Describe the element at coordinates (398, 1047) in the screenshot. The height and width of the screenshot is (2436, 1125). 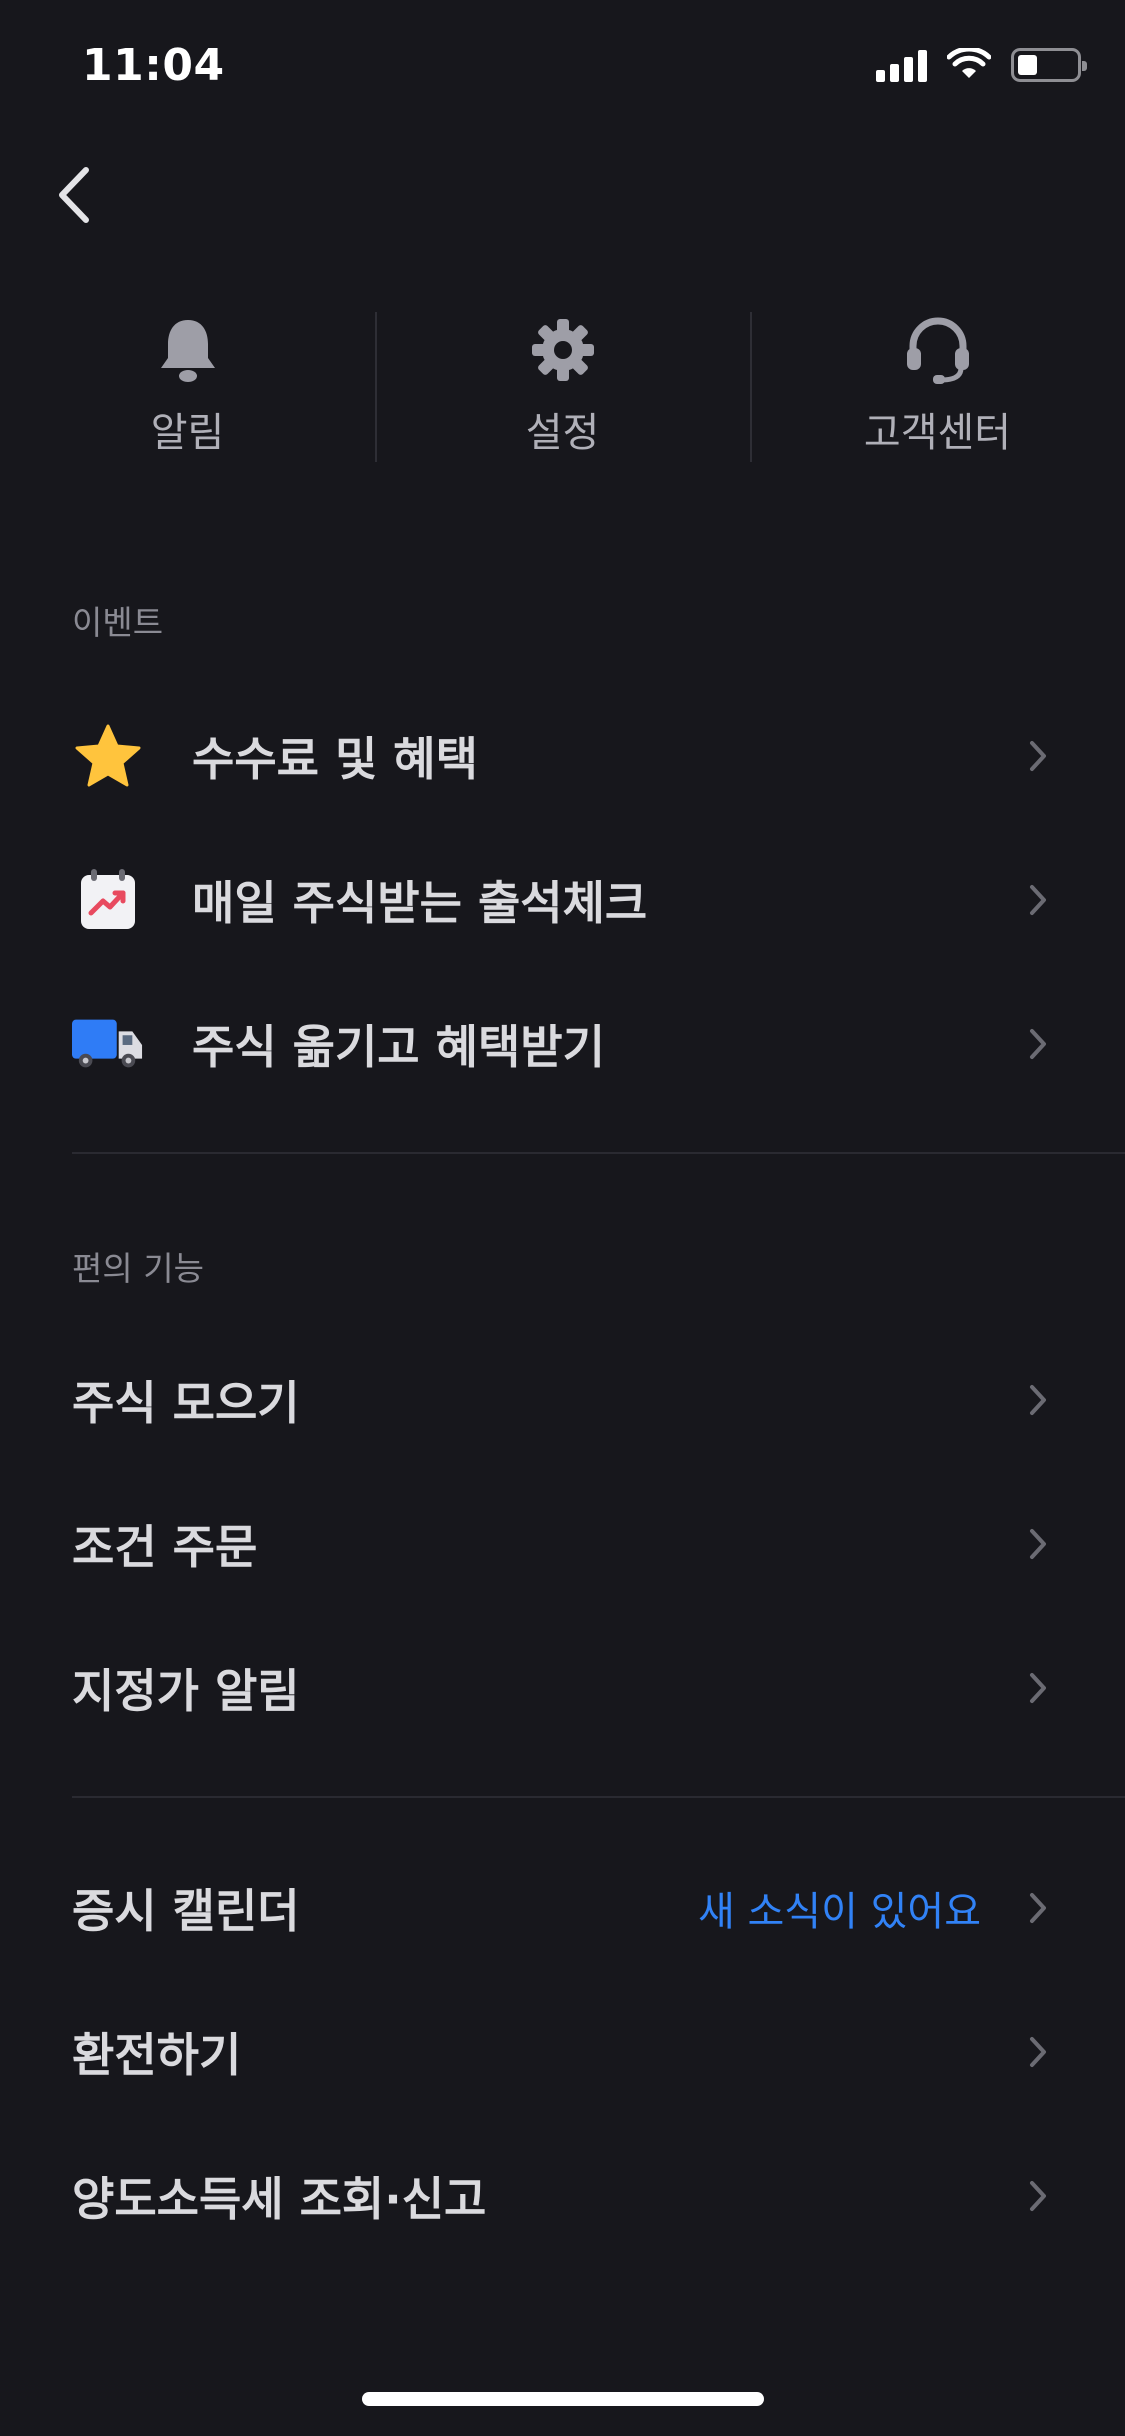
I see `list-item-label: 주식 옮기고 혜택받기` at that location.